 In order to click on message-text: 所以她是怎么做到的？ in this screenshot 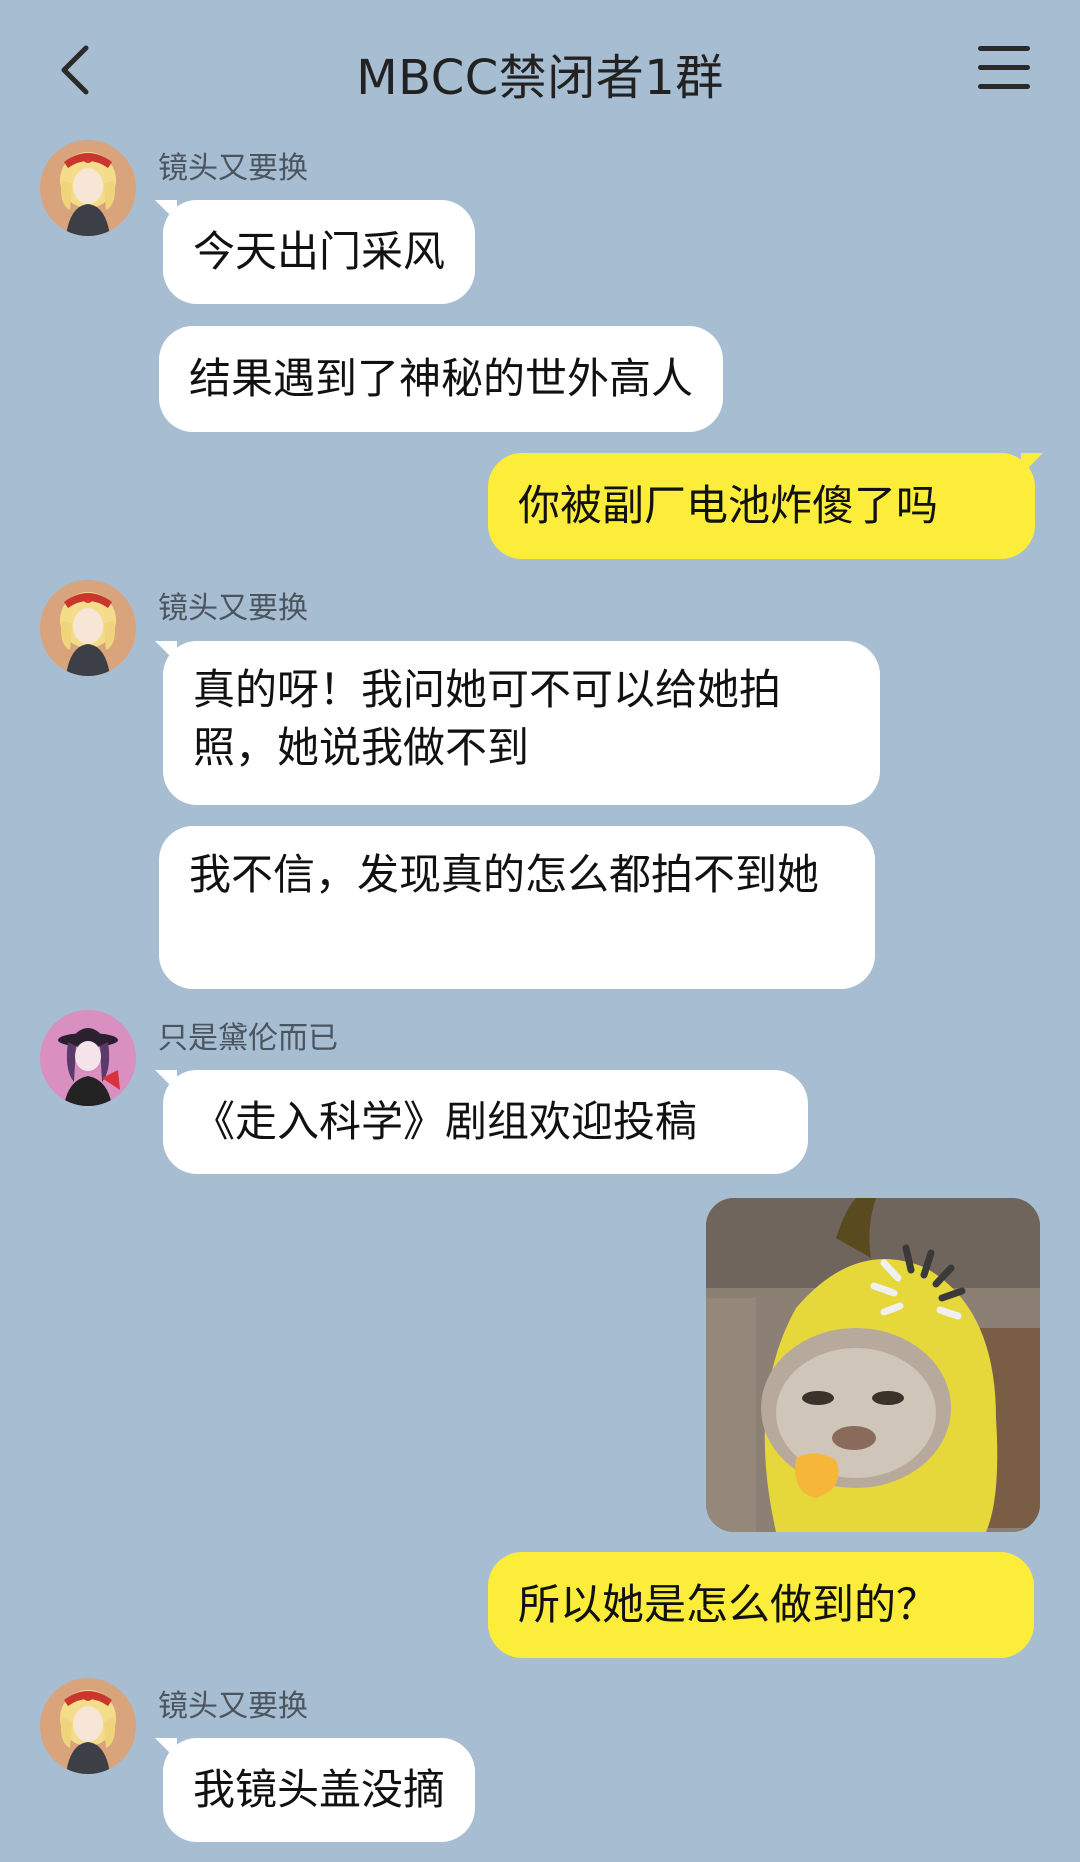, I will do `click(728, 1604)`.